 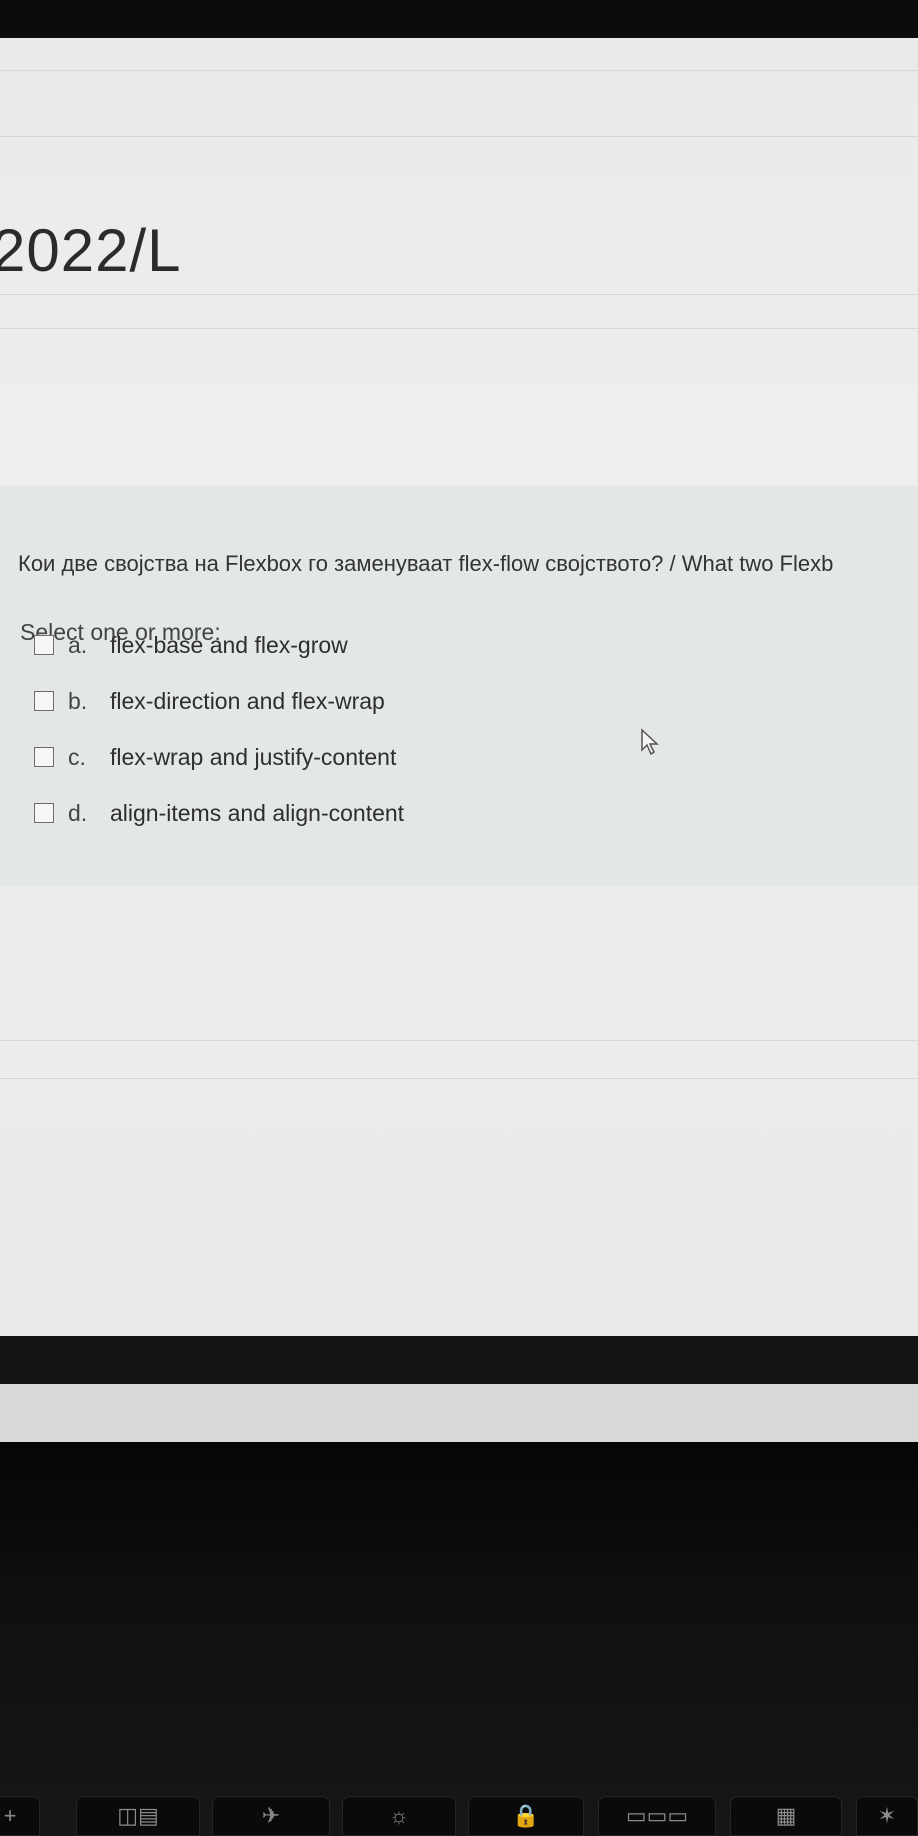 What do you see at coordinates (459, 1363) in the screenshot?
I see `screen-bottom-bezel` at bounding box center [459, 1363].